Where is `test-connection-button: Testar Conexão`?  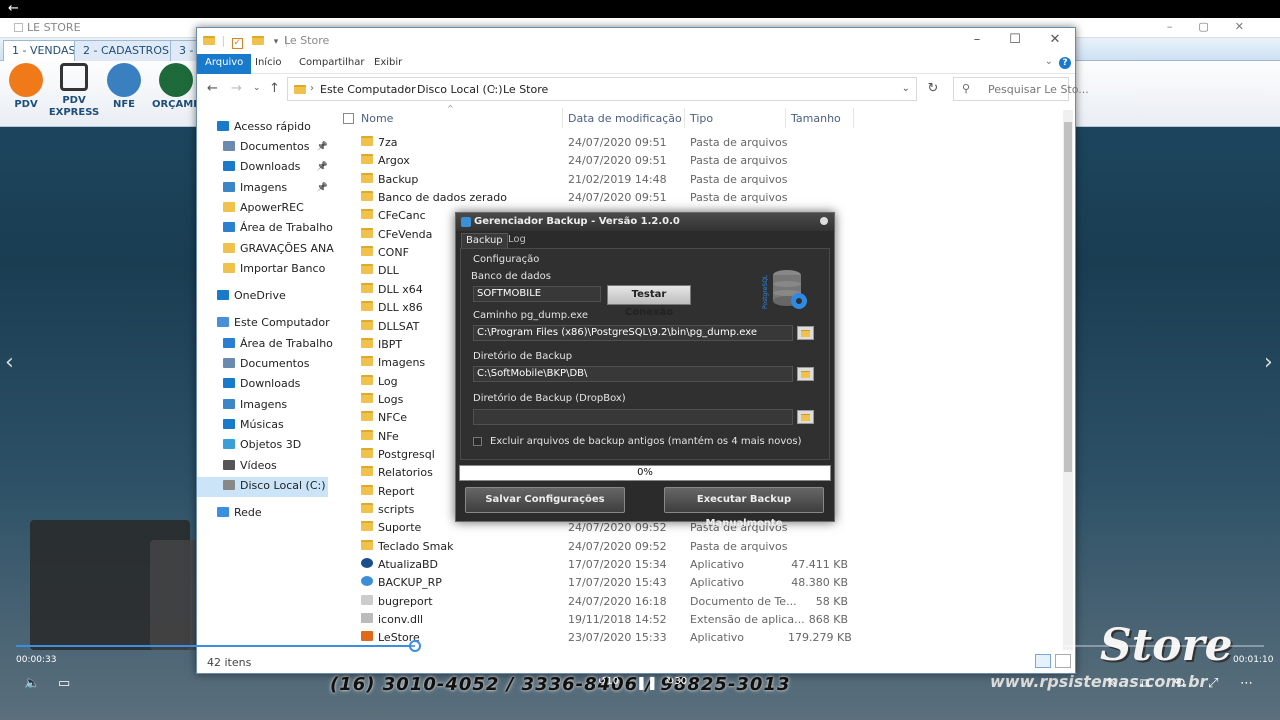
test-connection-button: Testar Conexão is located at coordinates (649, 301).